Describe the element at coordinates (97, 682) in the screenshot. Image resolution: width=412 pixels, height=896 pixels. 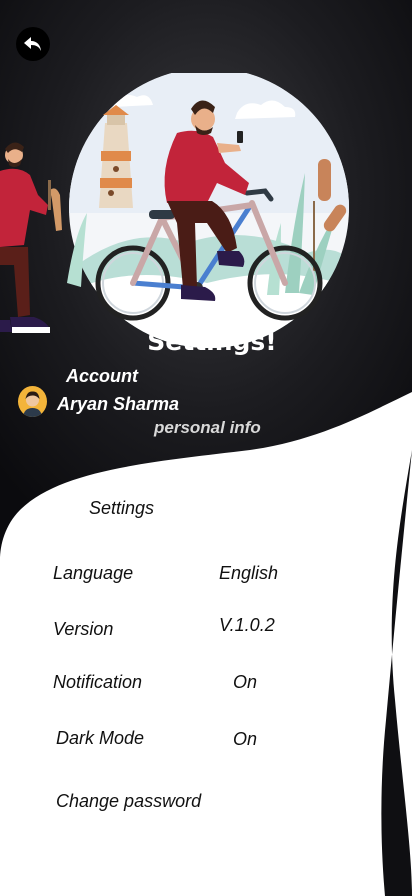
I see `notification-label: Notification` at that location.